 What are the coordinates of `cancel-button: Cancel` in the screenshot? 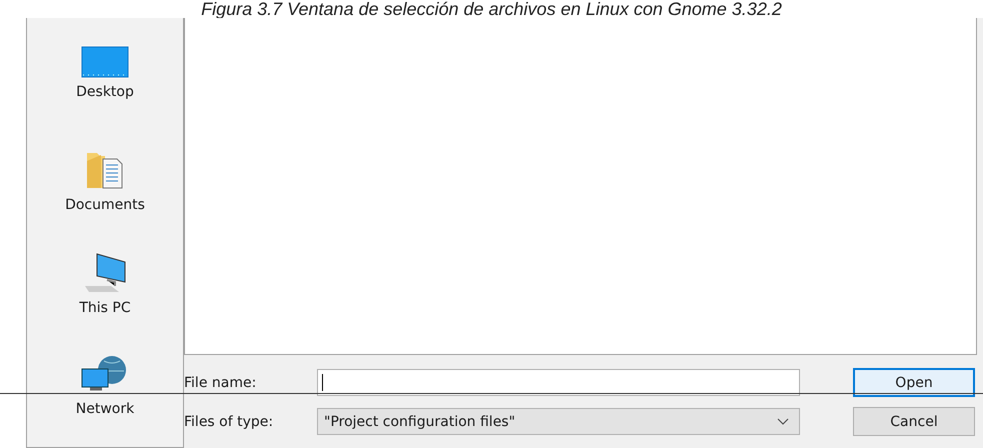 It's located at (914, 421).